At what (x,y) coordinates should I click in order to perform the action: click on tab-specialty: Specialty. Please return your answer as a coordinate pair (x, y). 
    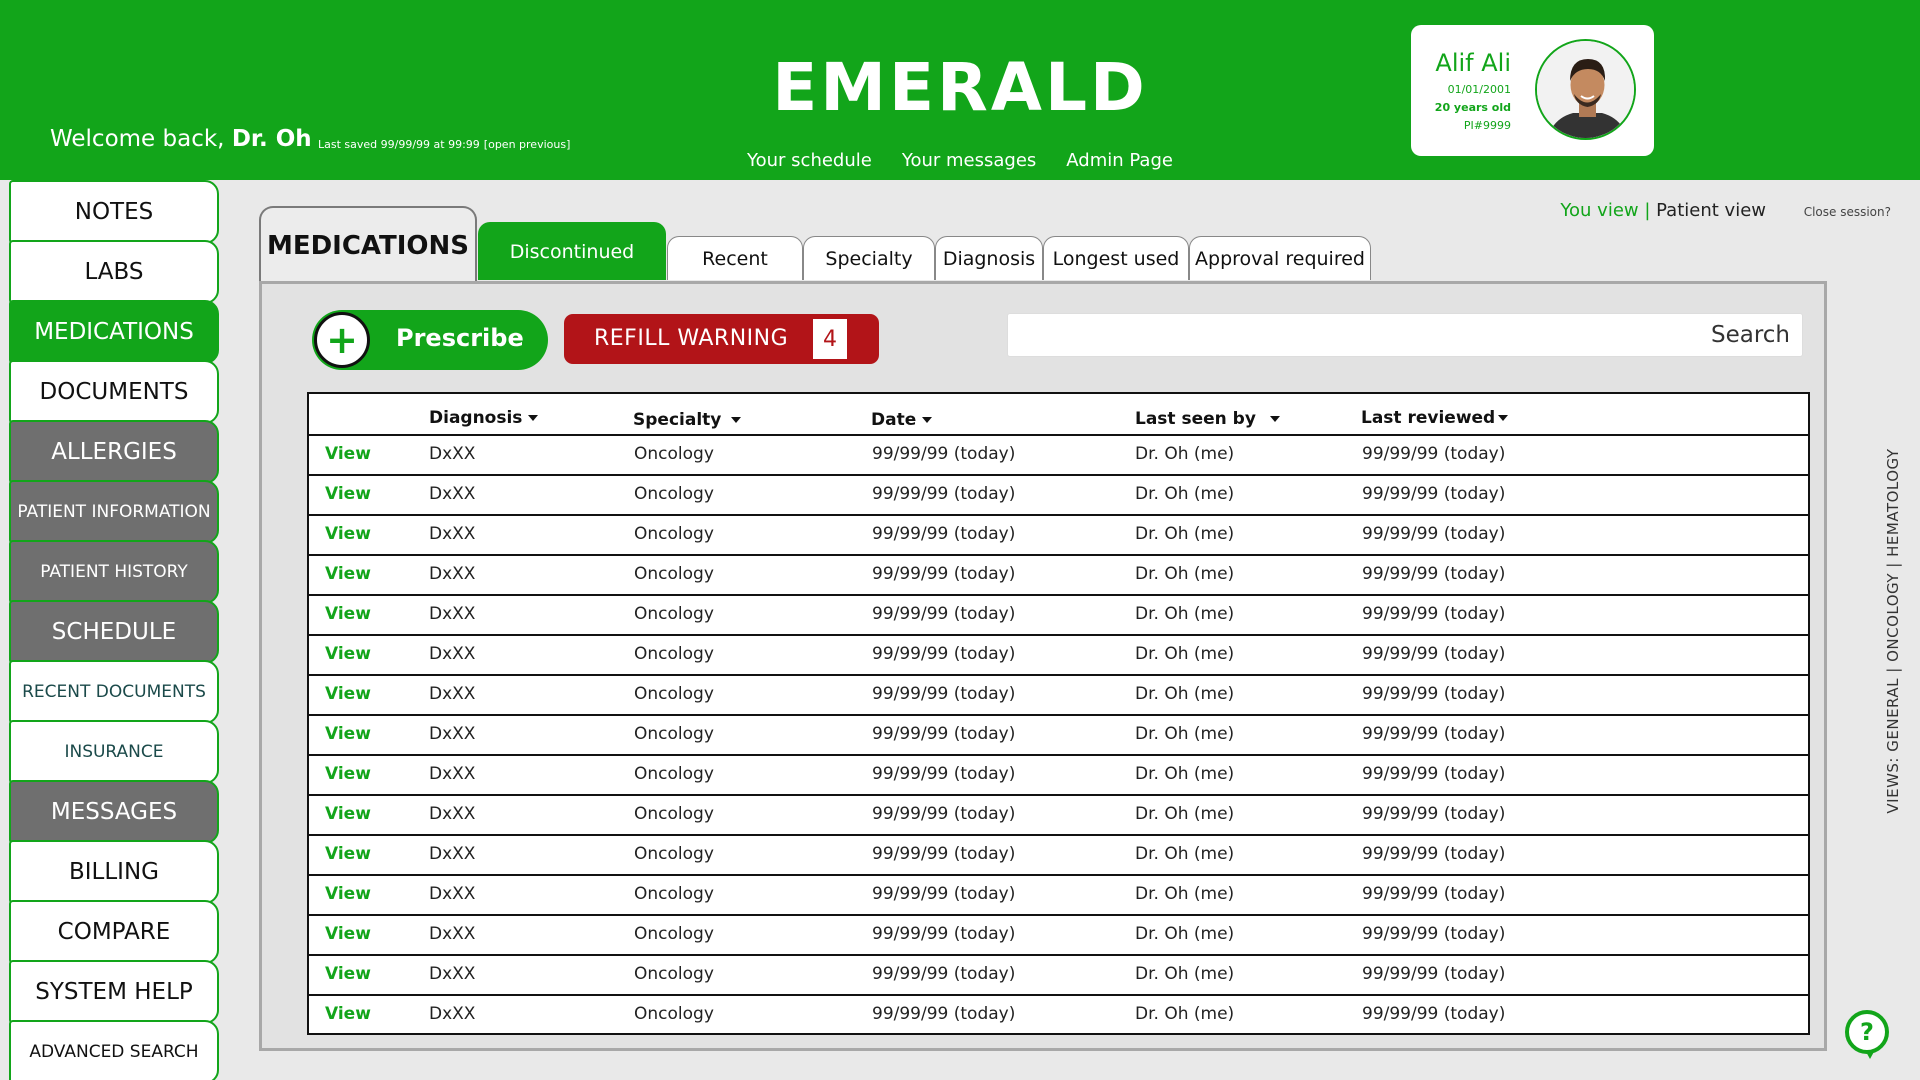
    Looking at the image, I should click on (869, 258).